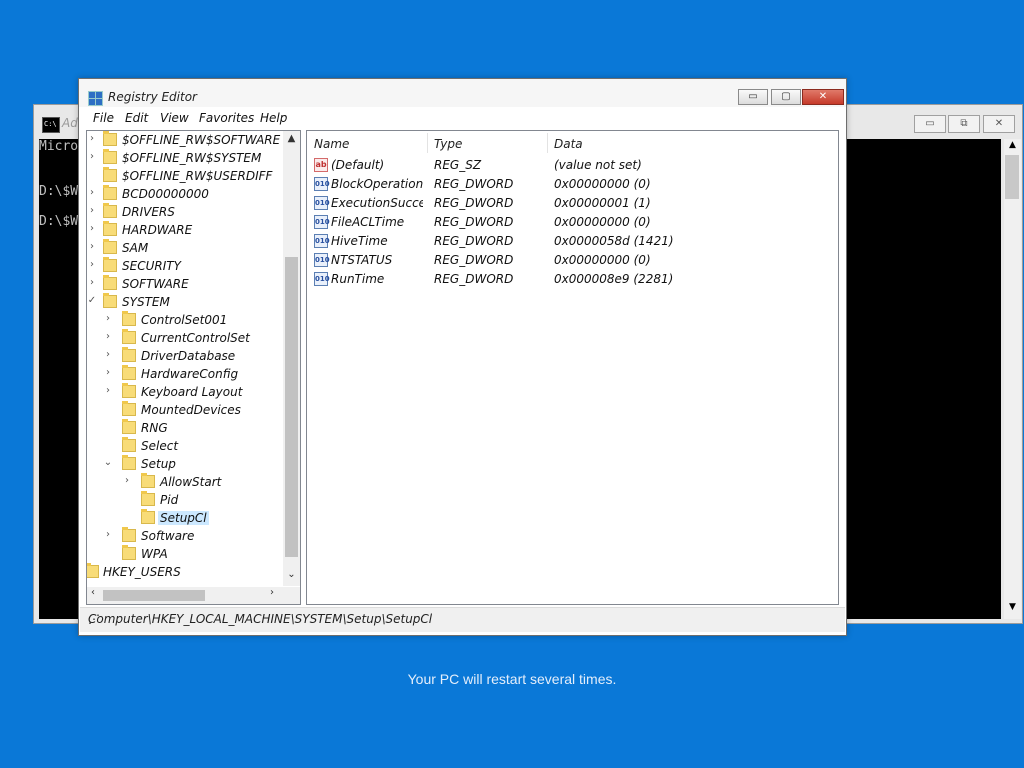 This screenshot has height=768, width=1024. Describe the element at coordinates (572, 279) in the screenshot. I see `value-row: 010 RunTime REG_DWORD 0x000008e9 (2281)` at that location.